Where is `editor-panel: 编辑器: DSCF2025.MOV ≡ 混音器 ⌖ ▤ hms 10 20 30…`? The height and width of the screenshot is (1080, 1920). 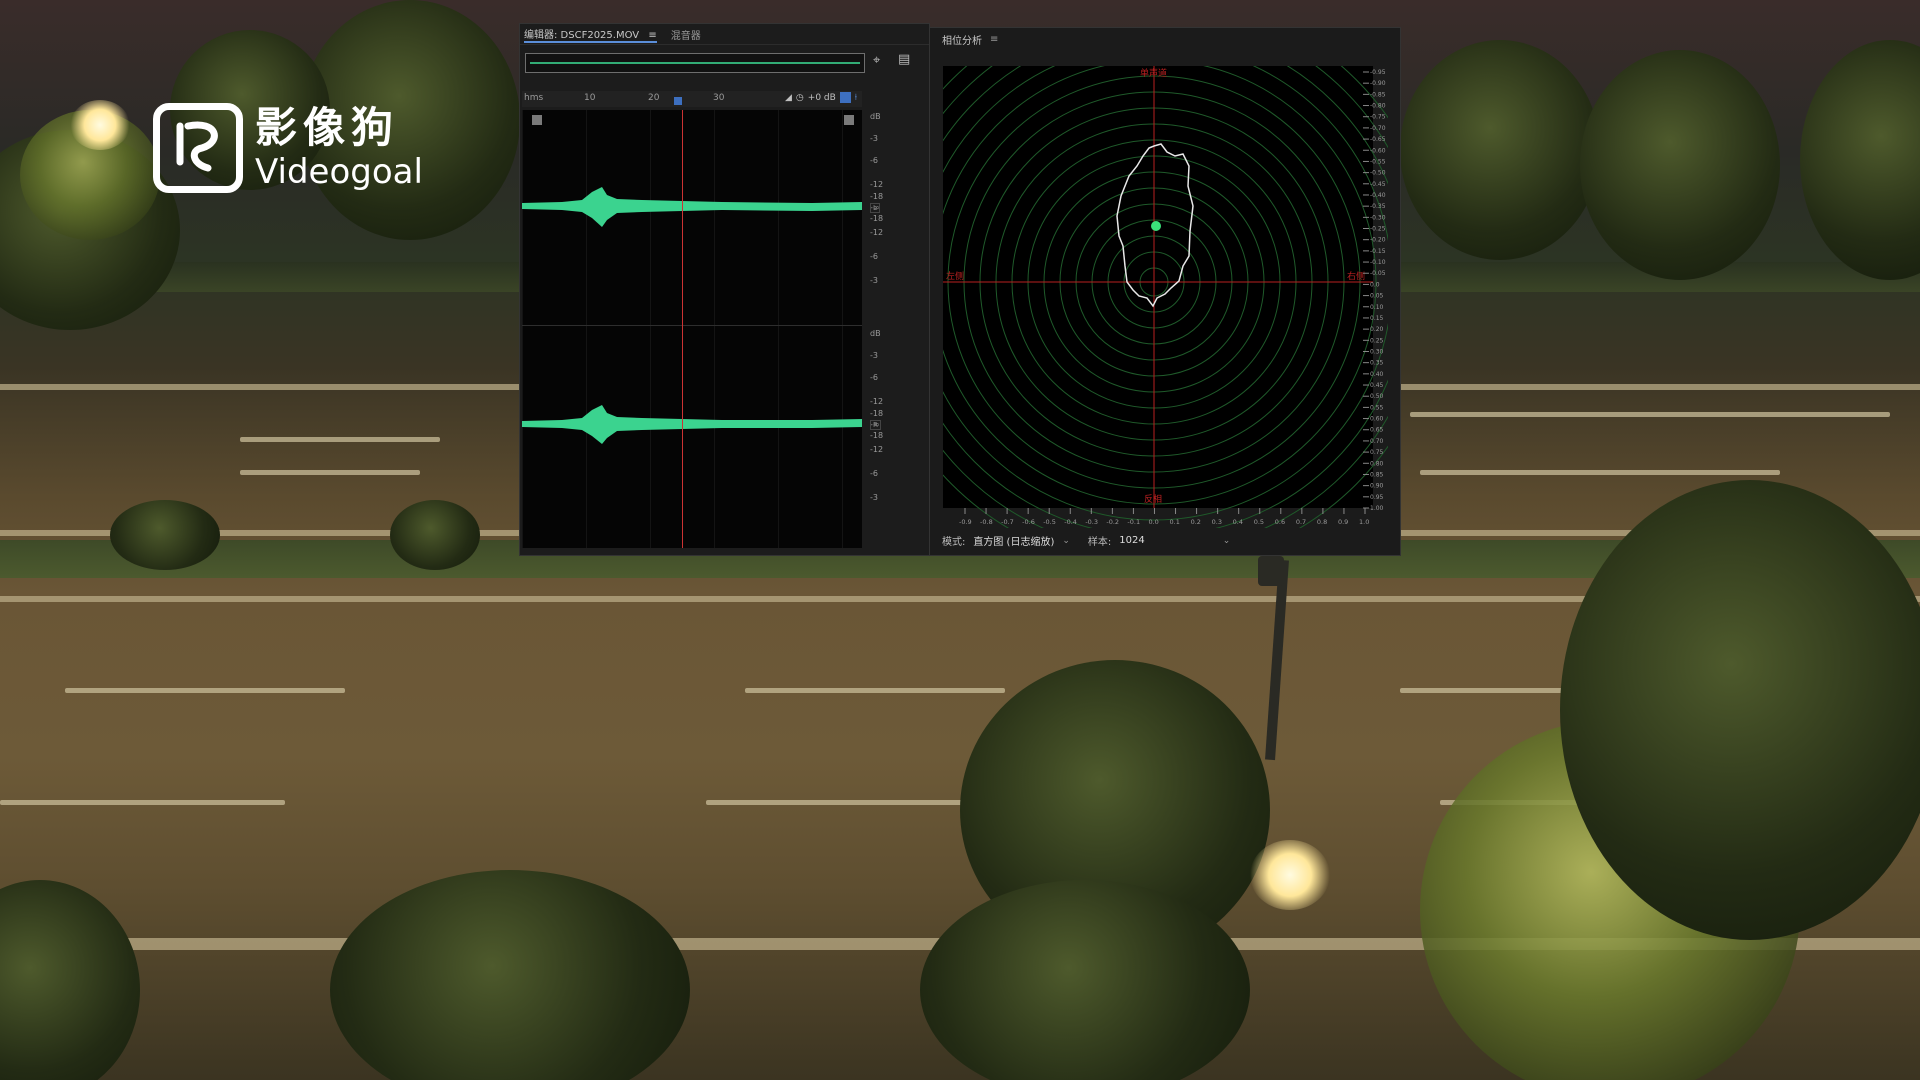 editor-panel: 编辑器: DSCF2025.MOV ≡ 混音器 ⌖ ▤ hms 10 20 30… is located at coordinates (724, 289).